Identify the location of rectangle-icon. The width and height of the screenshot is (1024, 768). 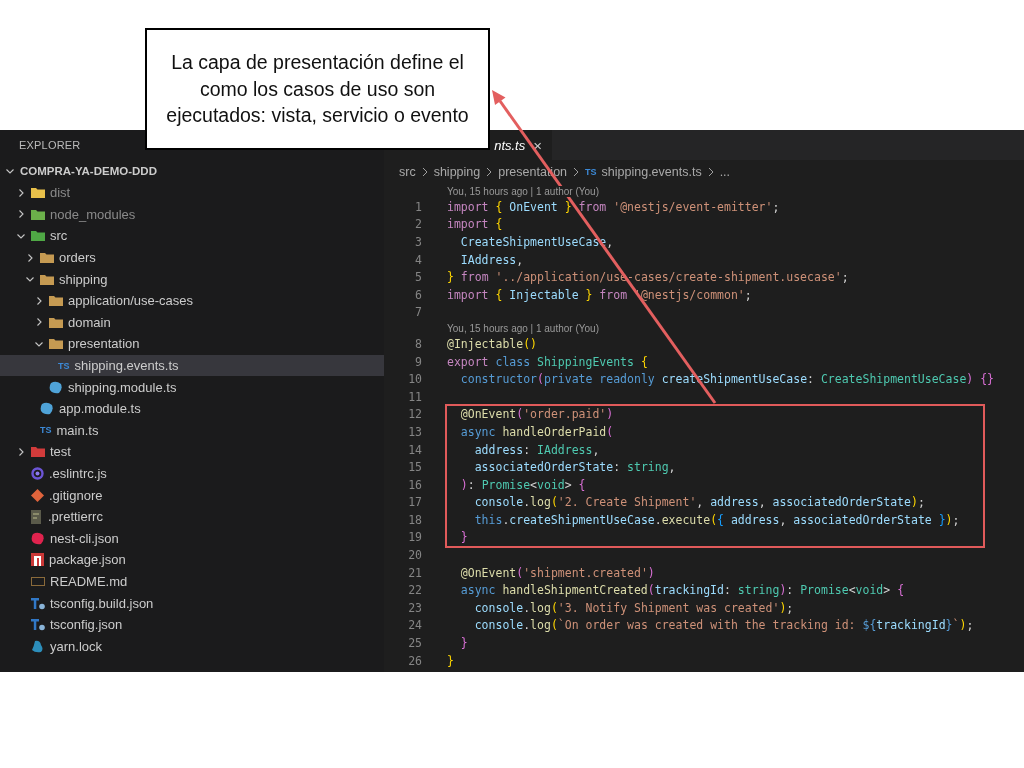
(38, 581).